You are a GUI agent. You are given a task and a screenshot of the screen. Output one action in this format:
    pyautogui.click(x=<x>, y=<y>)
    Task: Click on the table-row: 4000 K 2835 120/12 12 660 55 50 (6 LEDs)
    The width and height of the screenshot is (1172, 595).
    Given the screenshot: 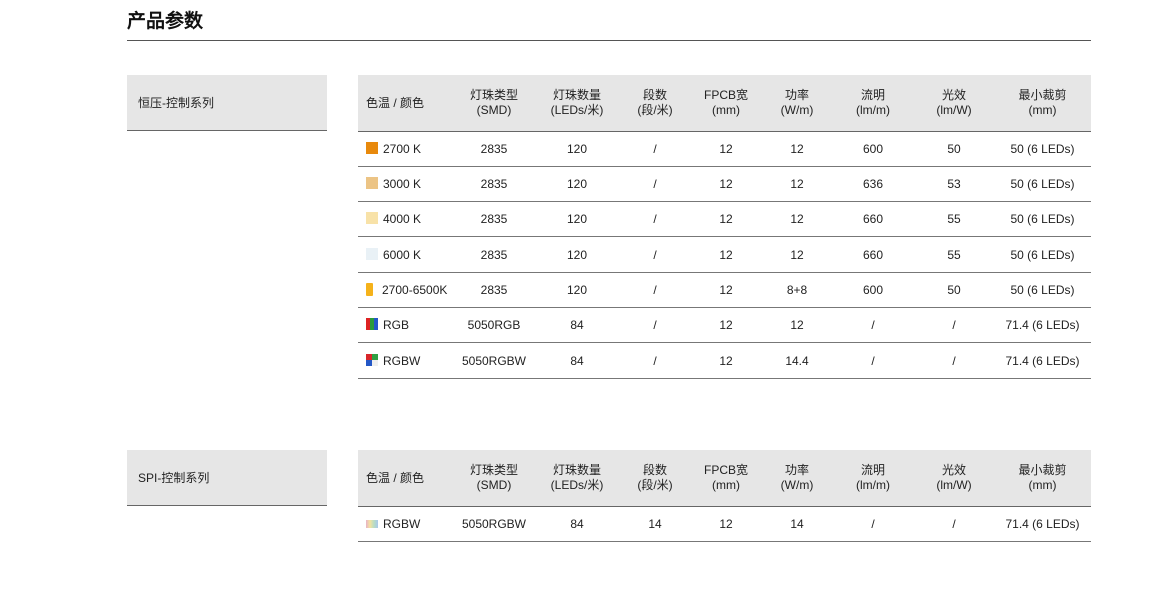 What is the action you would take?
    pyautogui.click(x=724, y=219)
    